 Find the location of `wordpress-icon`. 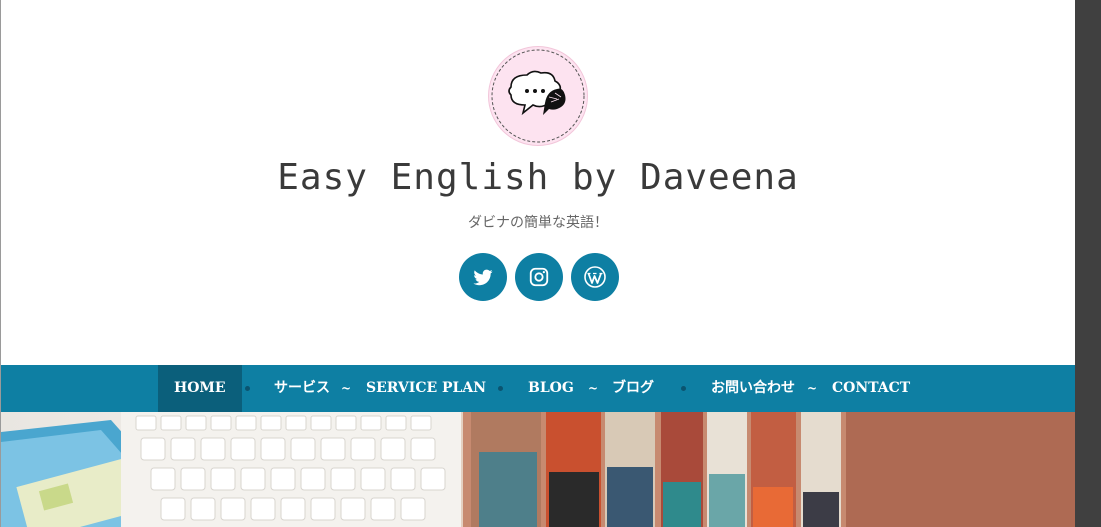

wordpress-icon is located at coordinates (595, 277).